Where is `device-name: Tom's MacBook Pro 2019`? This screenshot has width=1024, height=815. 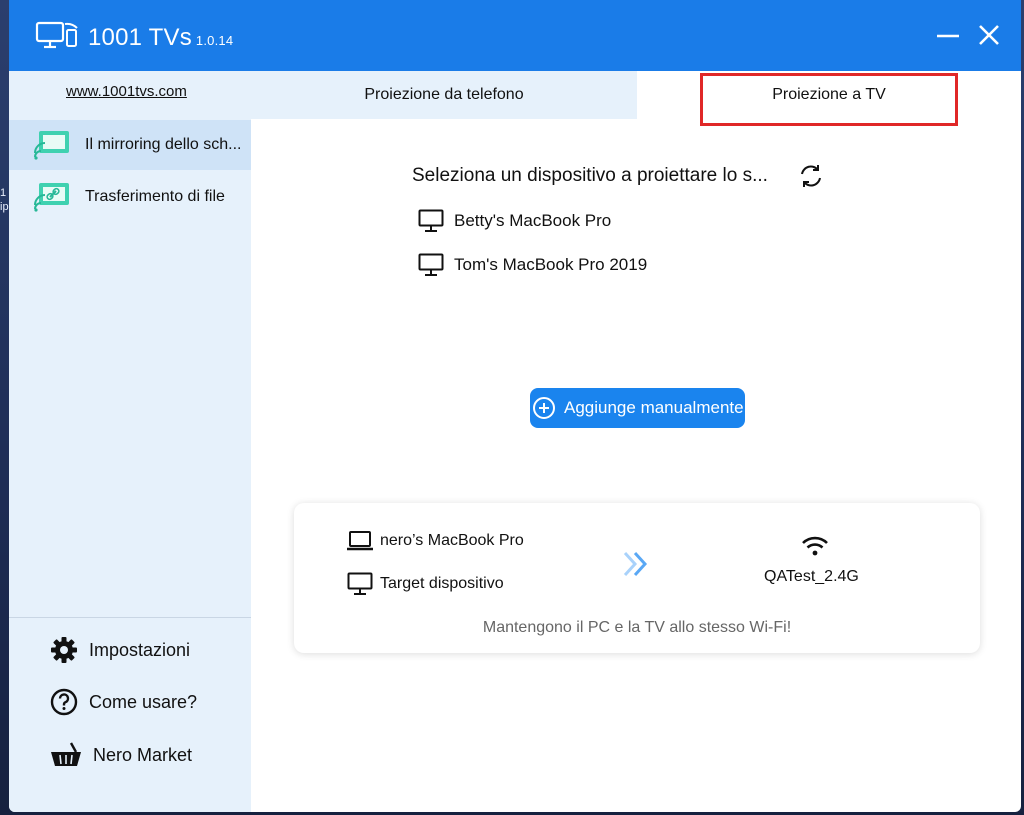 device-name: Tom's MacBook Pro 2019 is located at coordinates (551, 264).